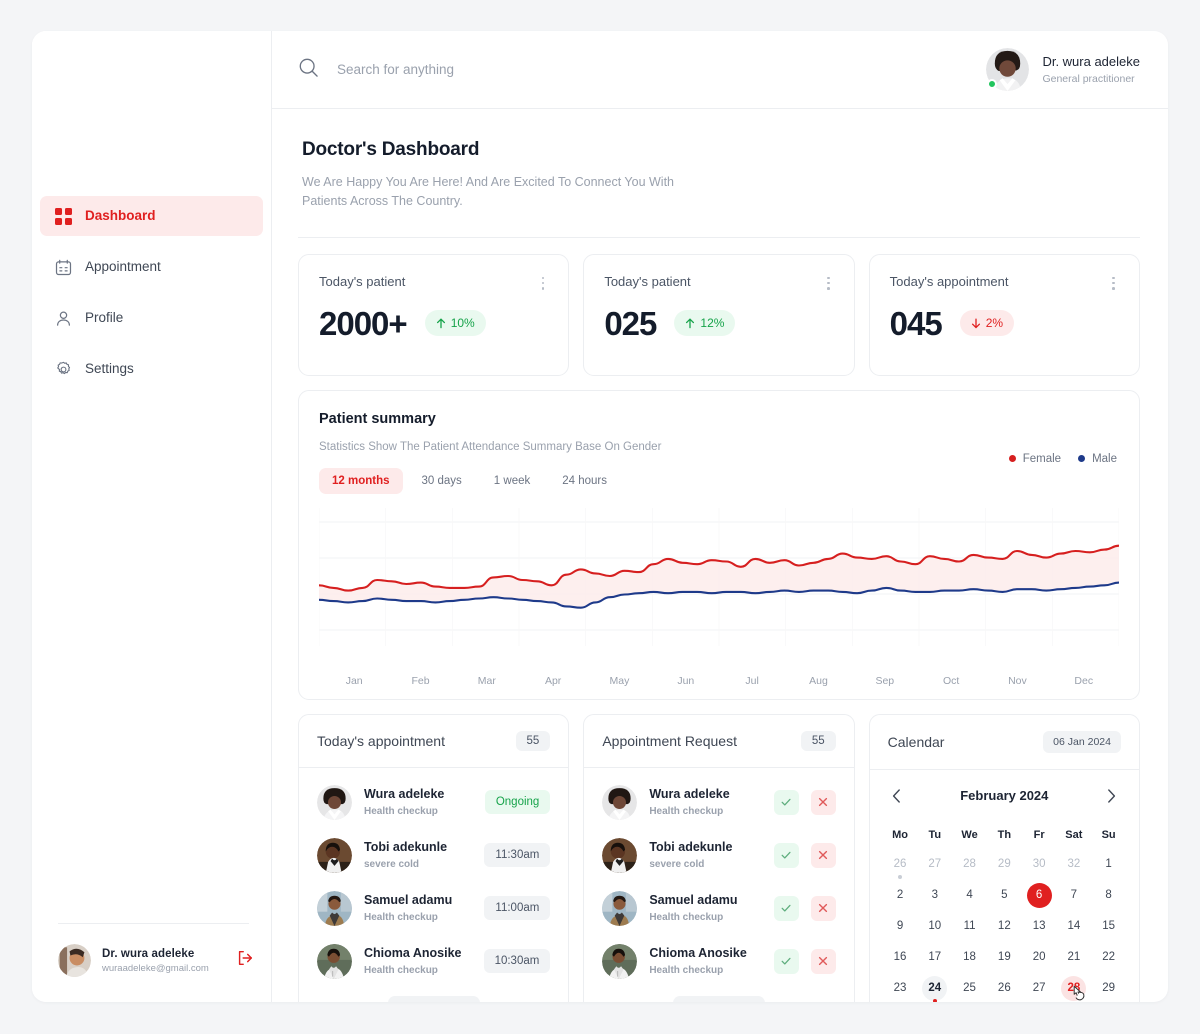 This screenshot has width=1200, height=1034. I want to click on calendar-day-21: 21, so click(1073, 957).